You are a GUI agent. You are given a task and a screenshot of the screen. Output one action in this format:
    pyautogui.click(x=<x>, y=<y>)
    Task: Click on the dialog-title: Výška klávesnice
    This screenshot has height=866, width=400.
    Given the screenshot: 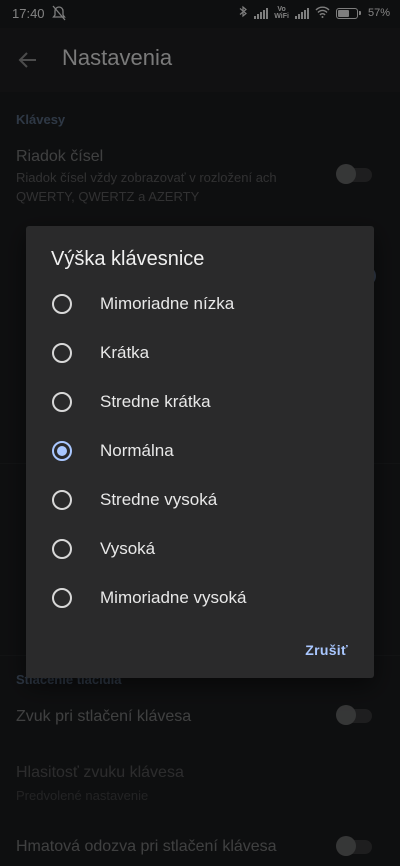 What is the action you would take?
    pyautogui.click(x=128, y=259)
    